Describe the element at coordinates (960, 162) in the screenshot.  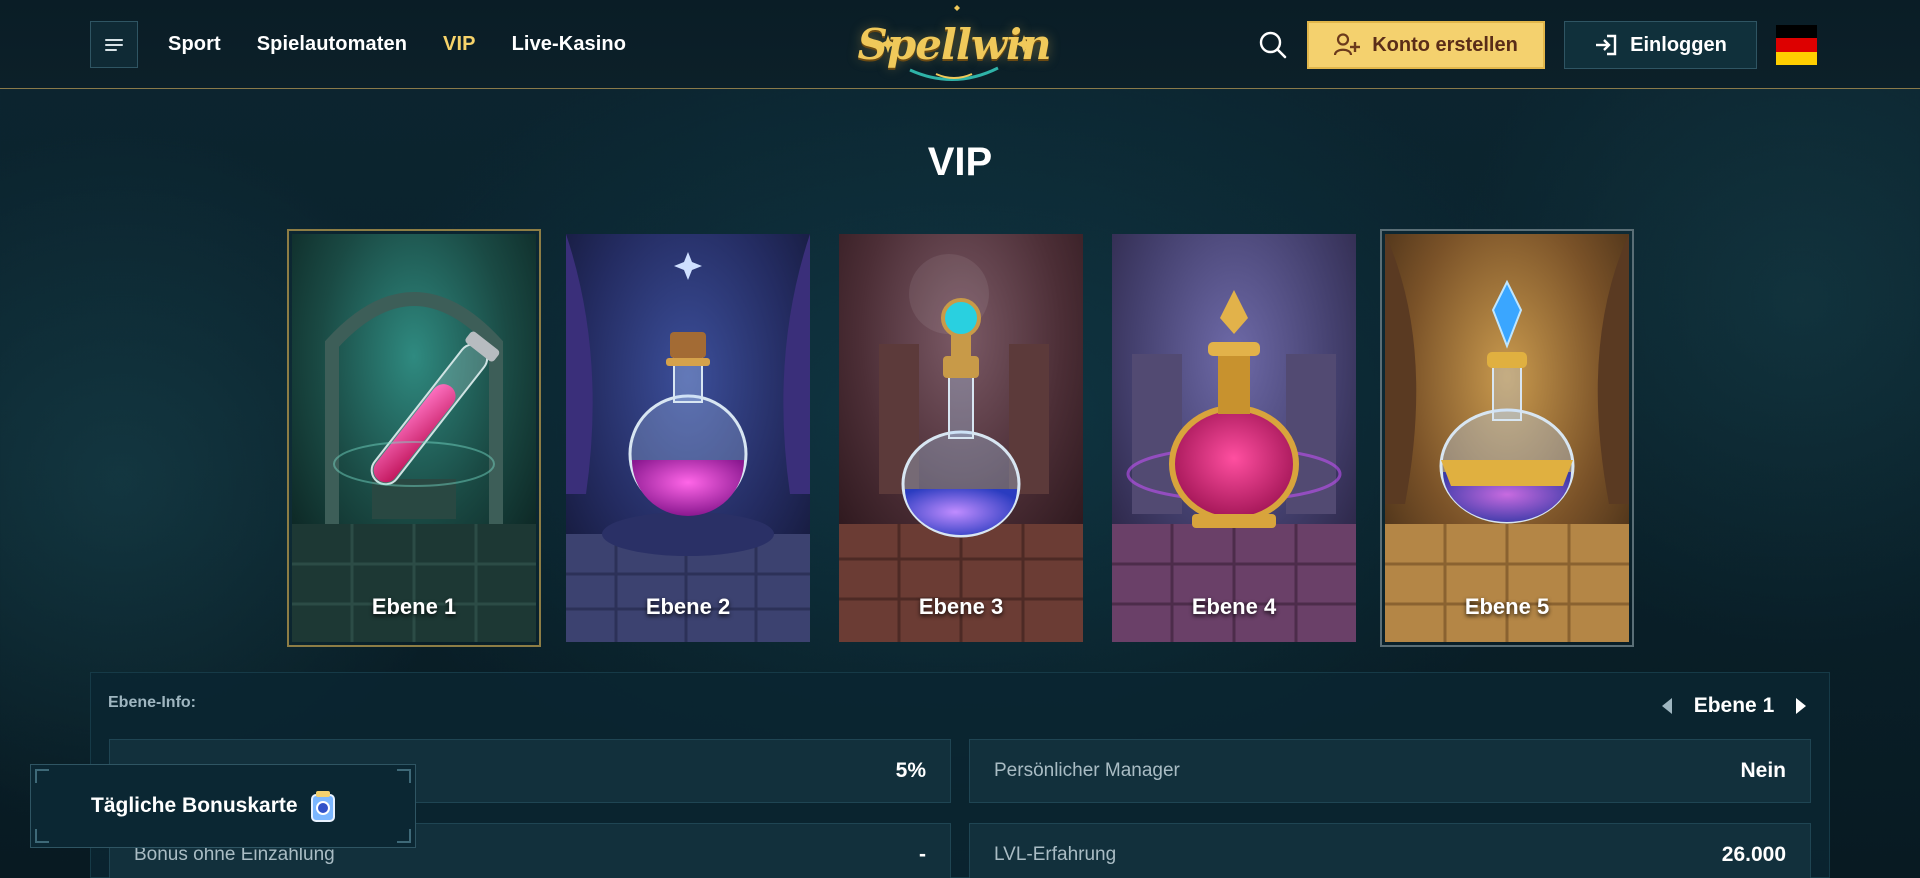
I see `page-title: VIP` at that location.